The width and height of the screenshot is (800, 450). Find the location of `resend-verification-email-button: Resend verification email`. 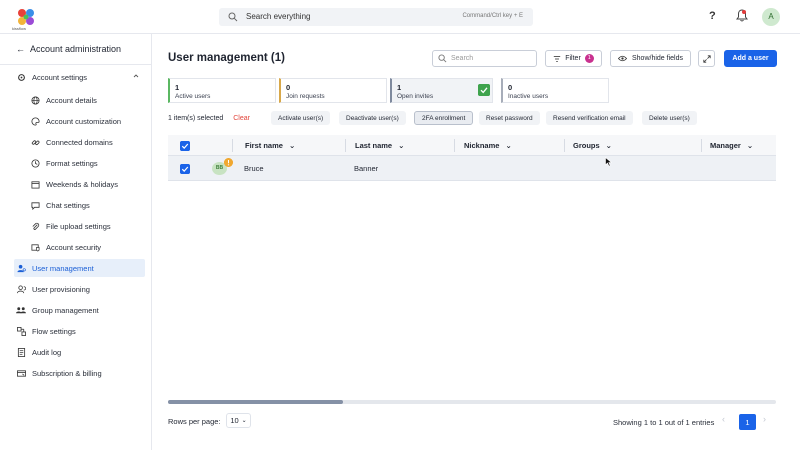

resend-verification-email-button: Resend verification email is located at coordinates (589, 118).